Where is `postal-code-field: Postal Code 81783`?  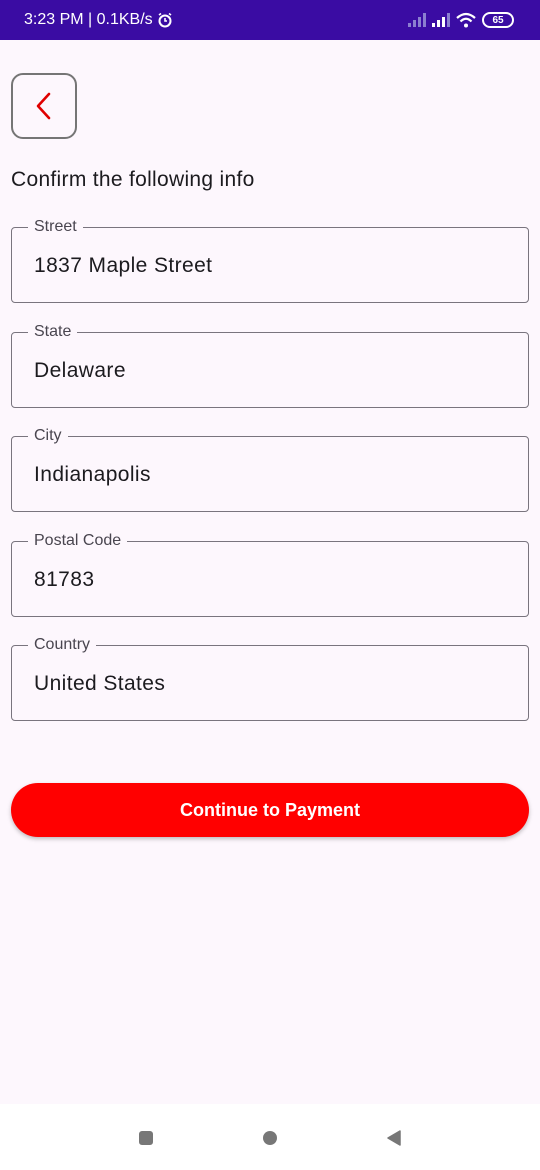 postal-code-field: Postal Code 81783 is located at coordinates (270, 574).